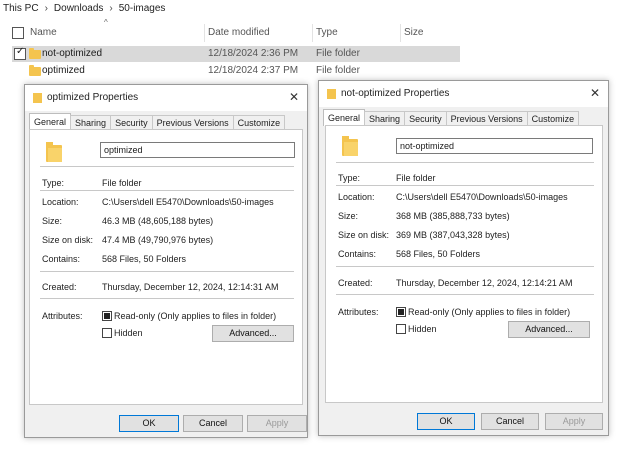 The width and height of the screenshot is (633, 459). What do you see at coordinates (395, 93) in the screenshot?
I see `dialog-title: not-optimized Properties` at bounding box center [395, 93].